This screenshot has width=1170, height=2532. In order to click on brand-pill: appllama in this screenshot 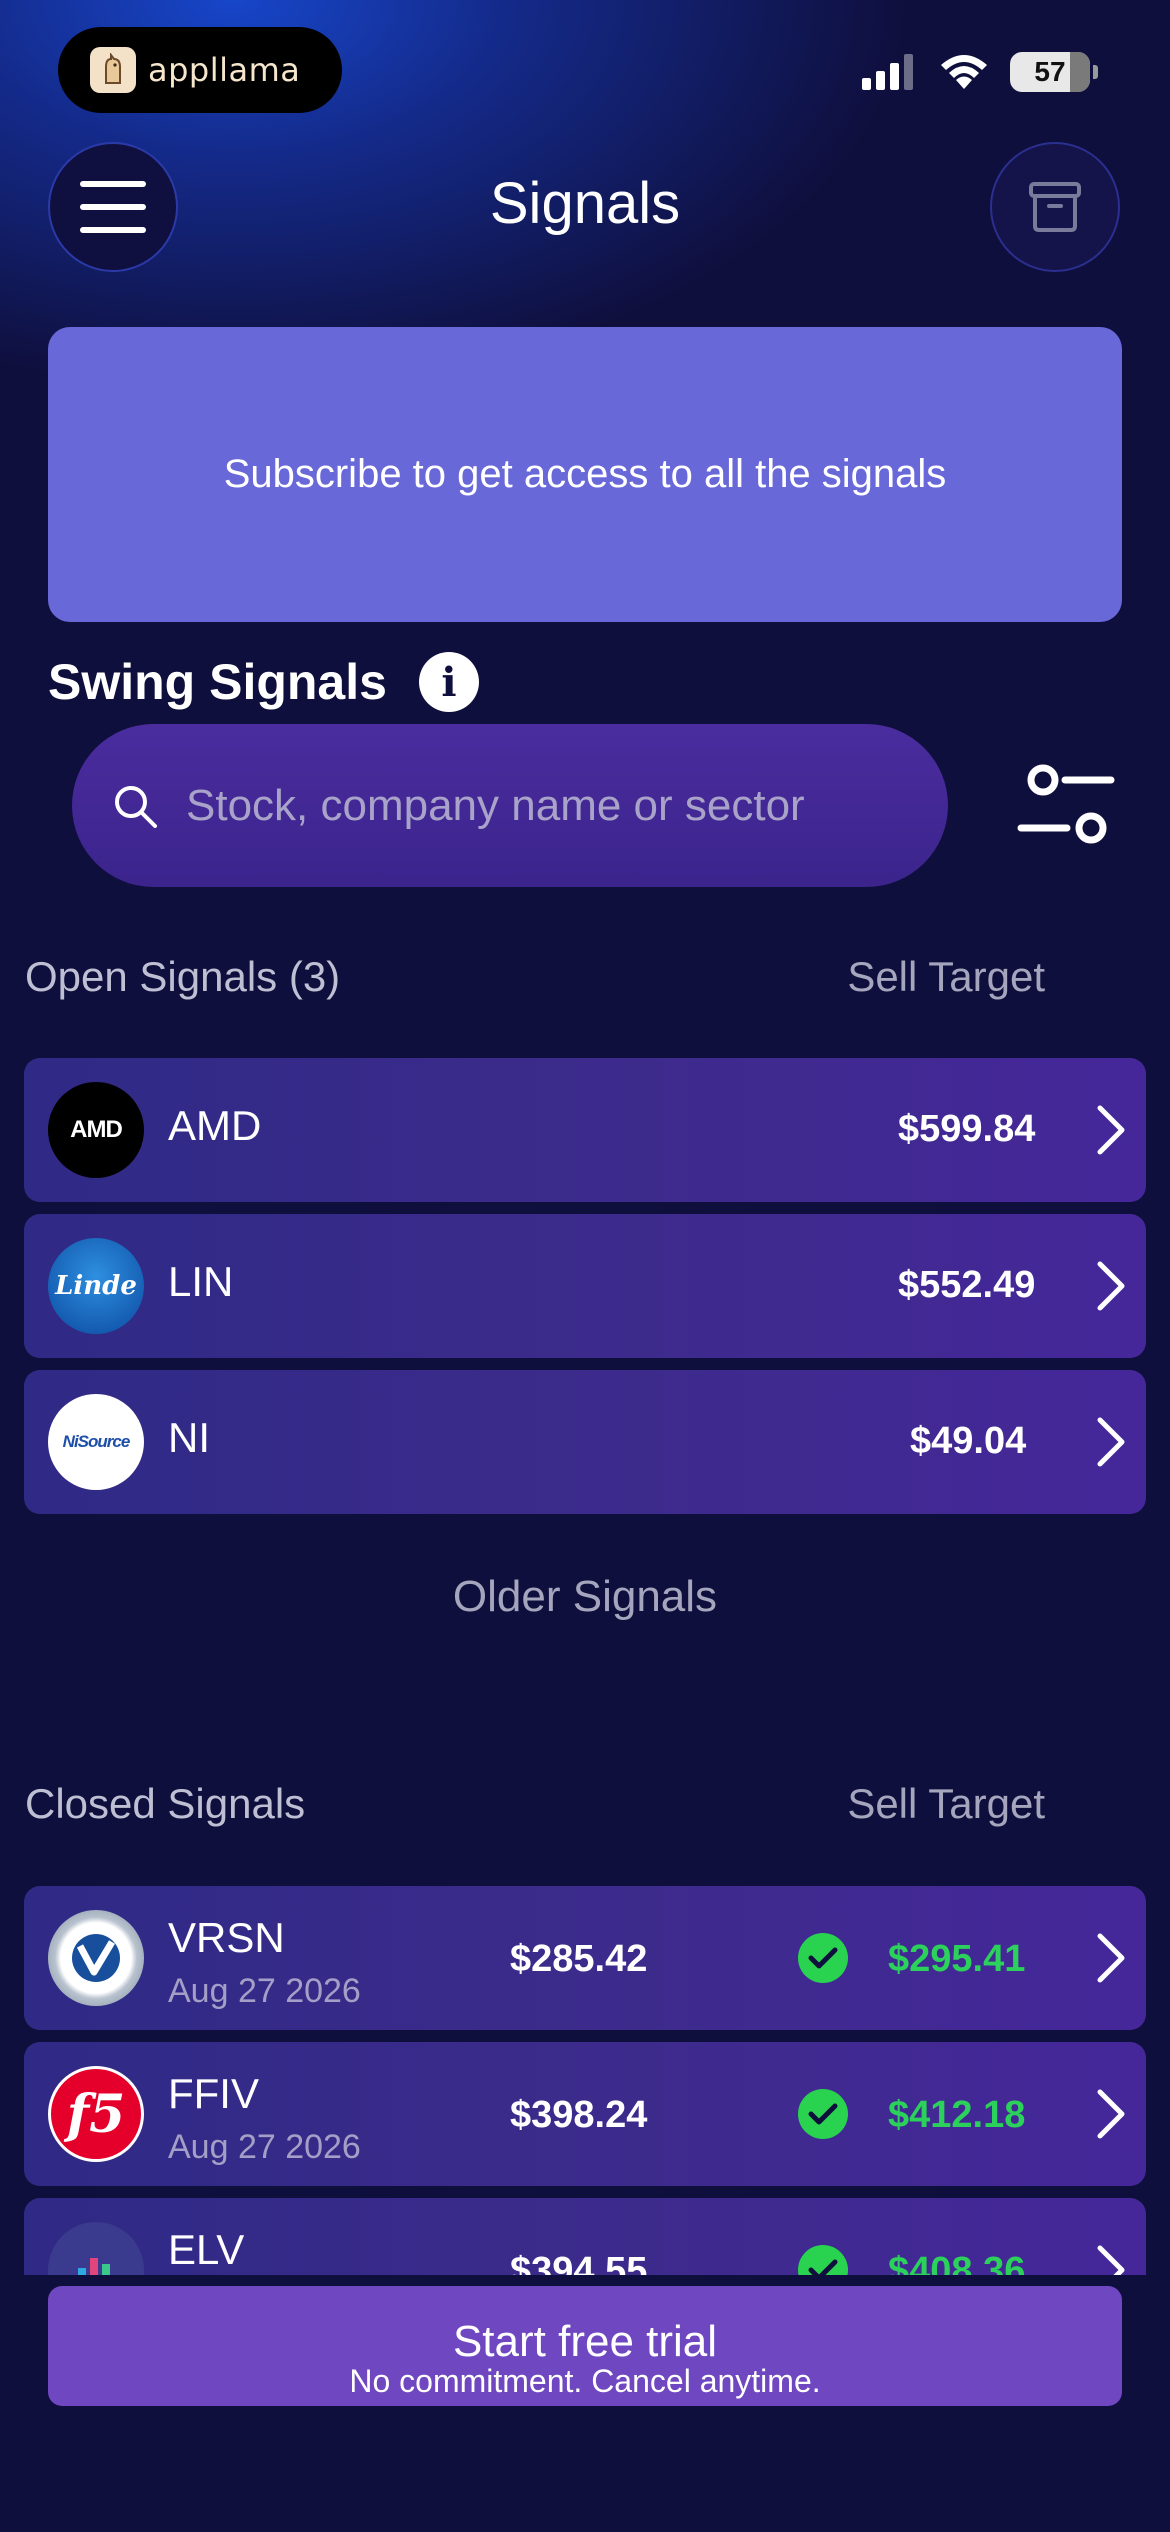, I will do `click(200, 70)`.